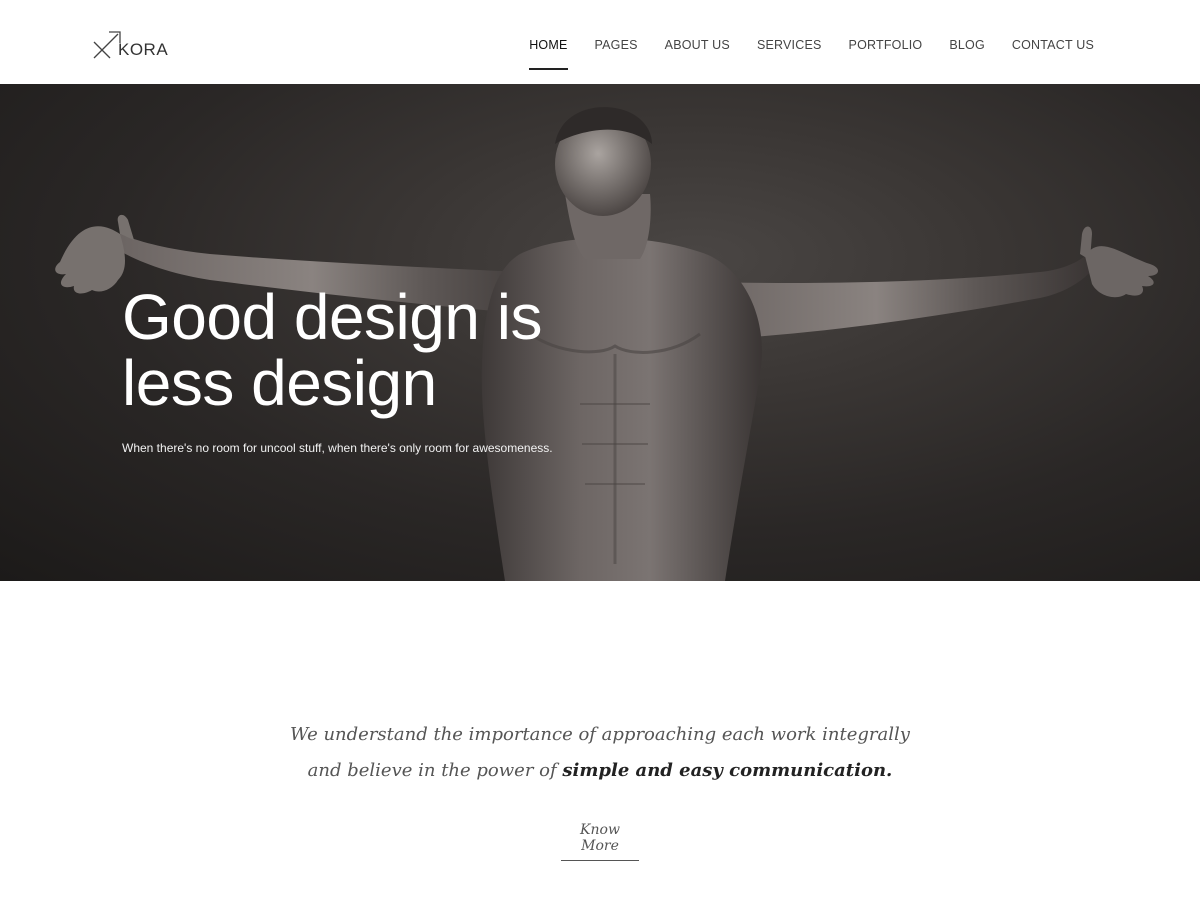 This screenshot has height=900, width=1200. Describe the element at coordinates (697, 35) in the screenshot. I see `nav-item-about-us: ABOUT US` at that location.